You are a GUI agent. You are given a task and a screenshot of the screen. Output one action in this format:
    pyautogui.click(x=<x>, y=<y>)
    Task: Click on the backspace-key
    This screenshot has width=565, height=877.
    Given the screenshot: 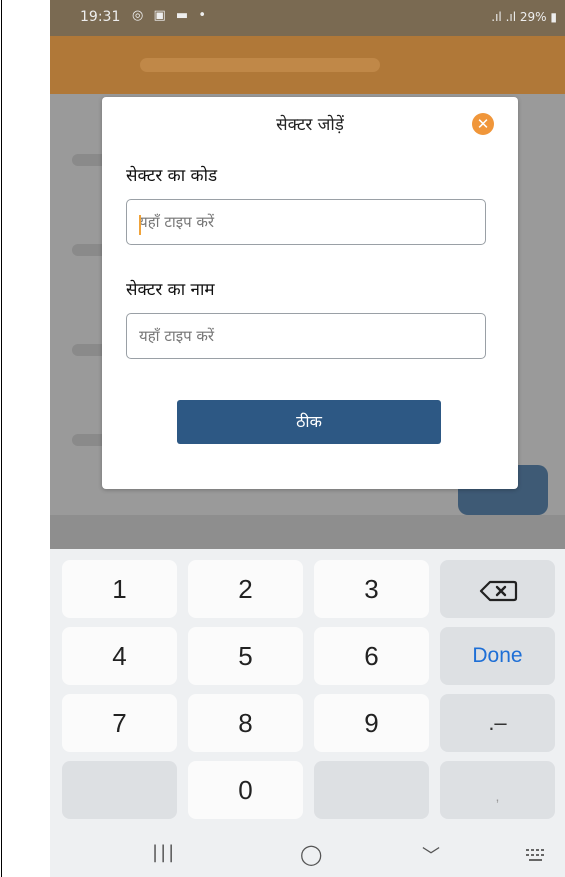 What is the action you would take?
    pyautogui.click(x=497, y=589)
    